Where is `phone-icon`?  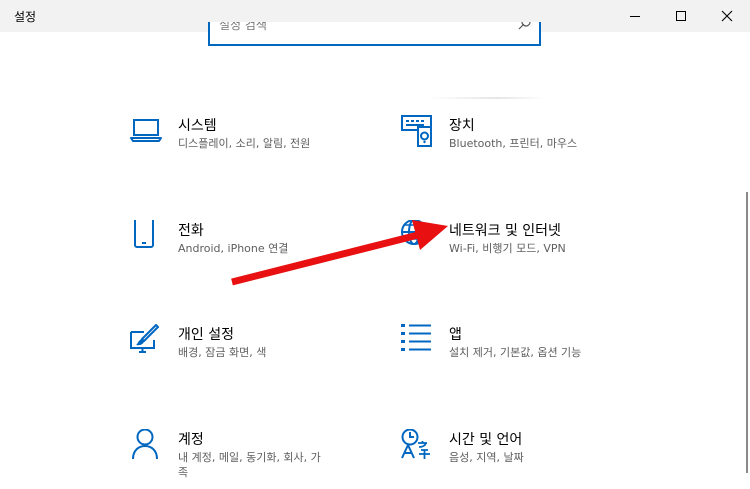 phone-icon is located at coordinates (144, 234).